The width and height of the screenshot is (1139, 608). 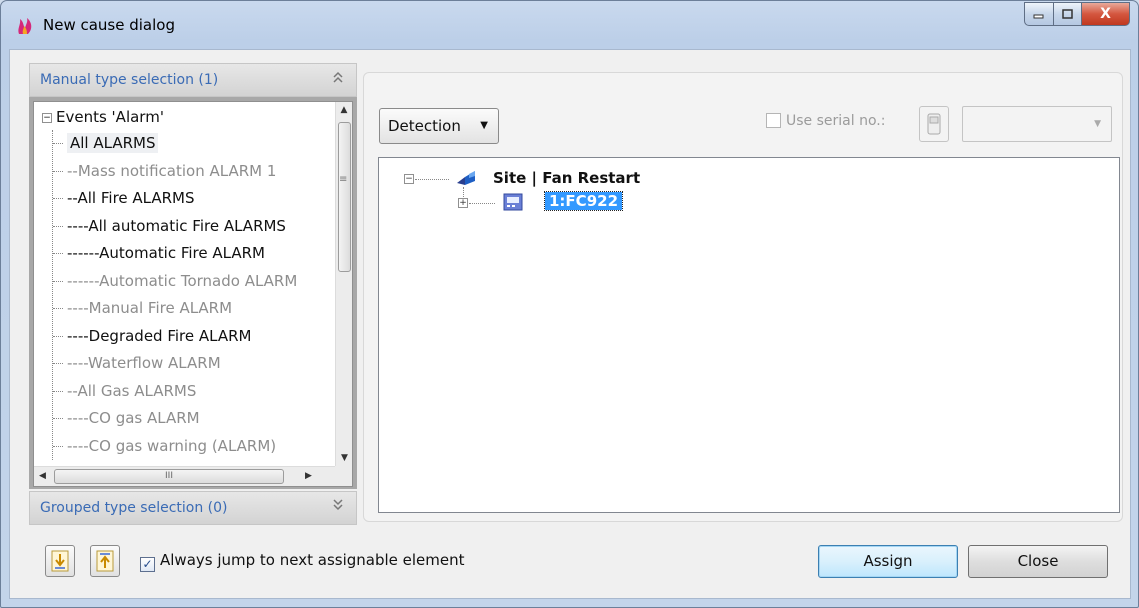 I want to click on tree-item: ----CO gas ALARM, so click(x=175, y=419).